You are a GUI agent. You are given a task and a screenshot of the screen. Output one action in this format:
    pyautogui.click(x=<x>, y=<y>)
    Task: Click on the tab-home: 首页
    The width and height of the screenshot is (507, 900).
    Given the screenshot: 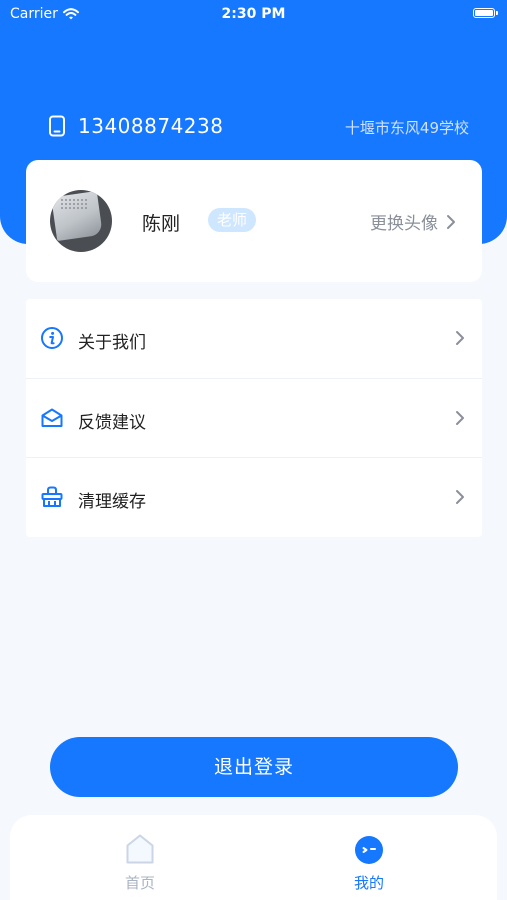 What is the action you would take?
    pyautogui.click(x=140, y=863)
    